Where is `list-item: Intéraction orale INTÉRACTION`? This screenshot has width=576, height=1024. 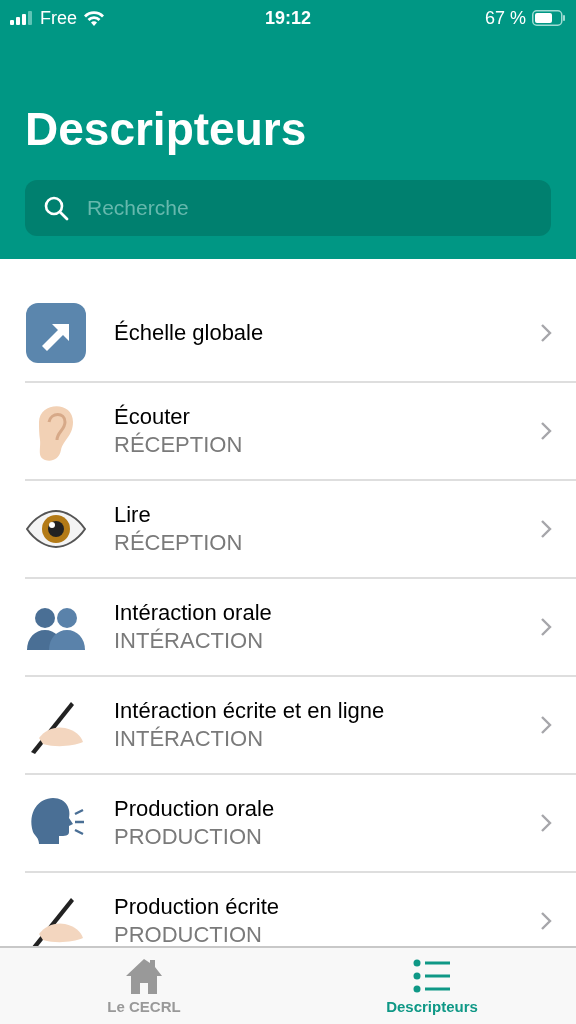
list-item: Intéraction orale INTÉRACTION is located at coordinates (300, 628).